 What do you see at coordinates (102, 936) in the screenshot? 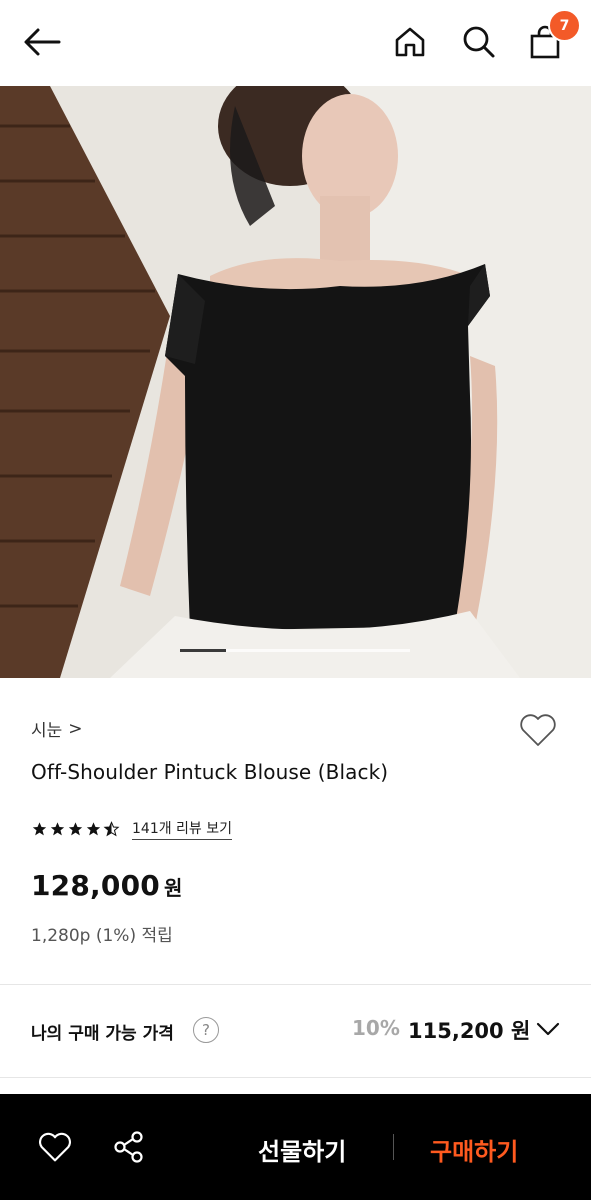
I see `reward-points: 1,280p (1%) 적립` at bounding box center [102, 936].